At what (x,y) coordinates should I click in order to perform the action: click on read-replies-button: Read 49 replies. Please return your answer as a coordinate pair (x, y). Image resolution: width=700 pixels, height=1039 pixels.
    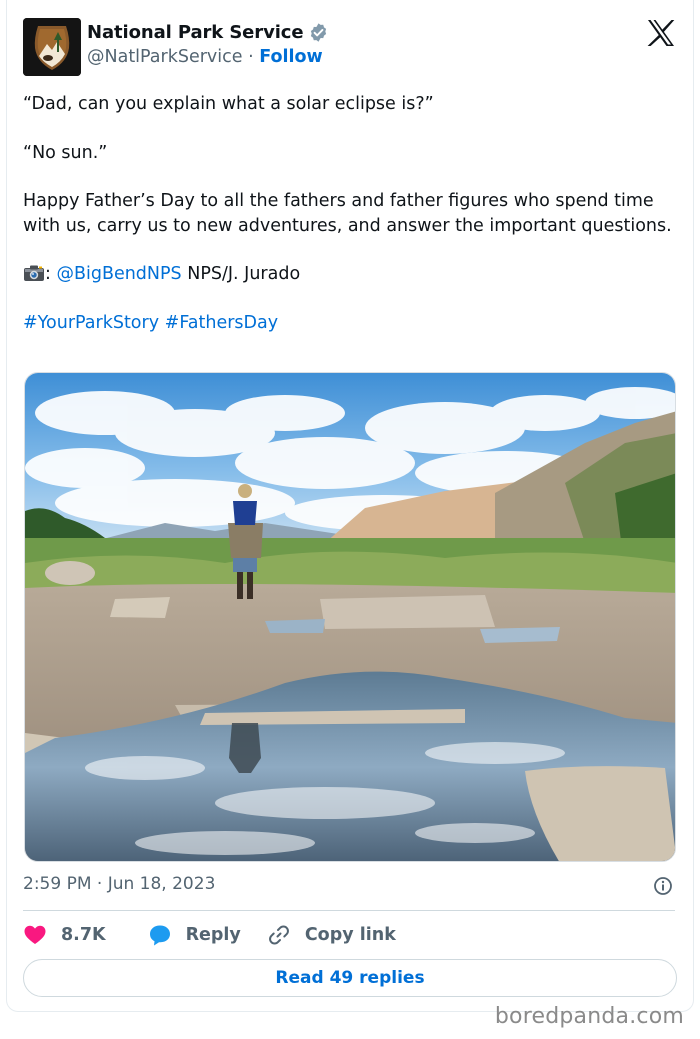
    Looking at the image, I should click on (350, 978).